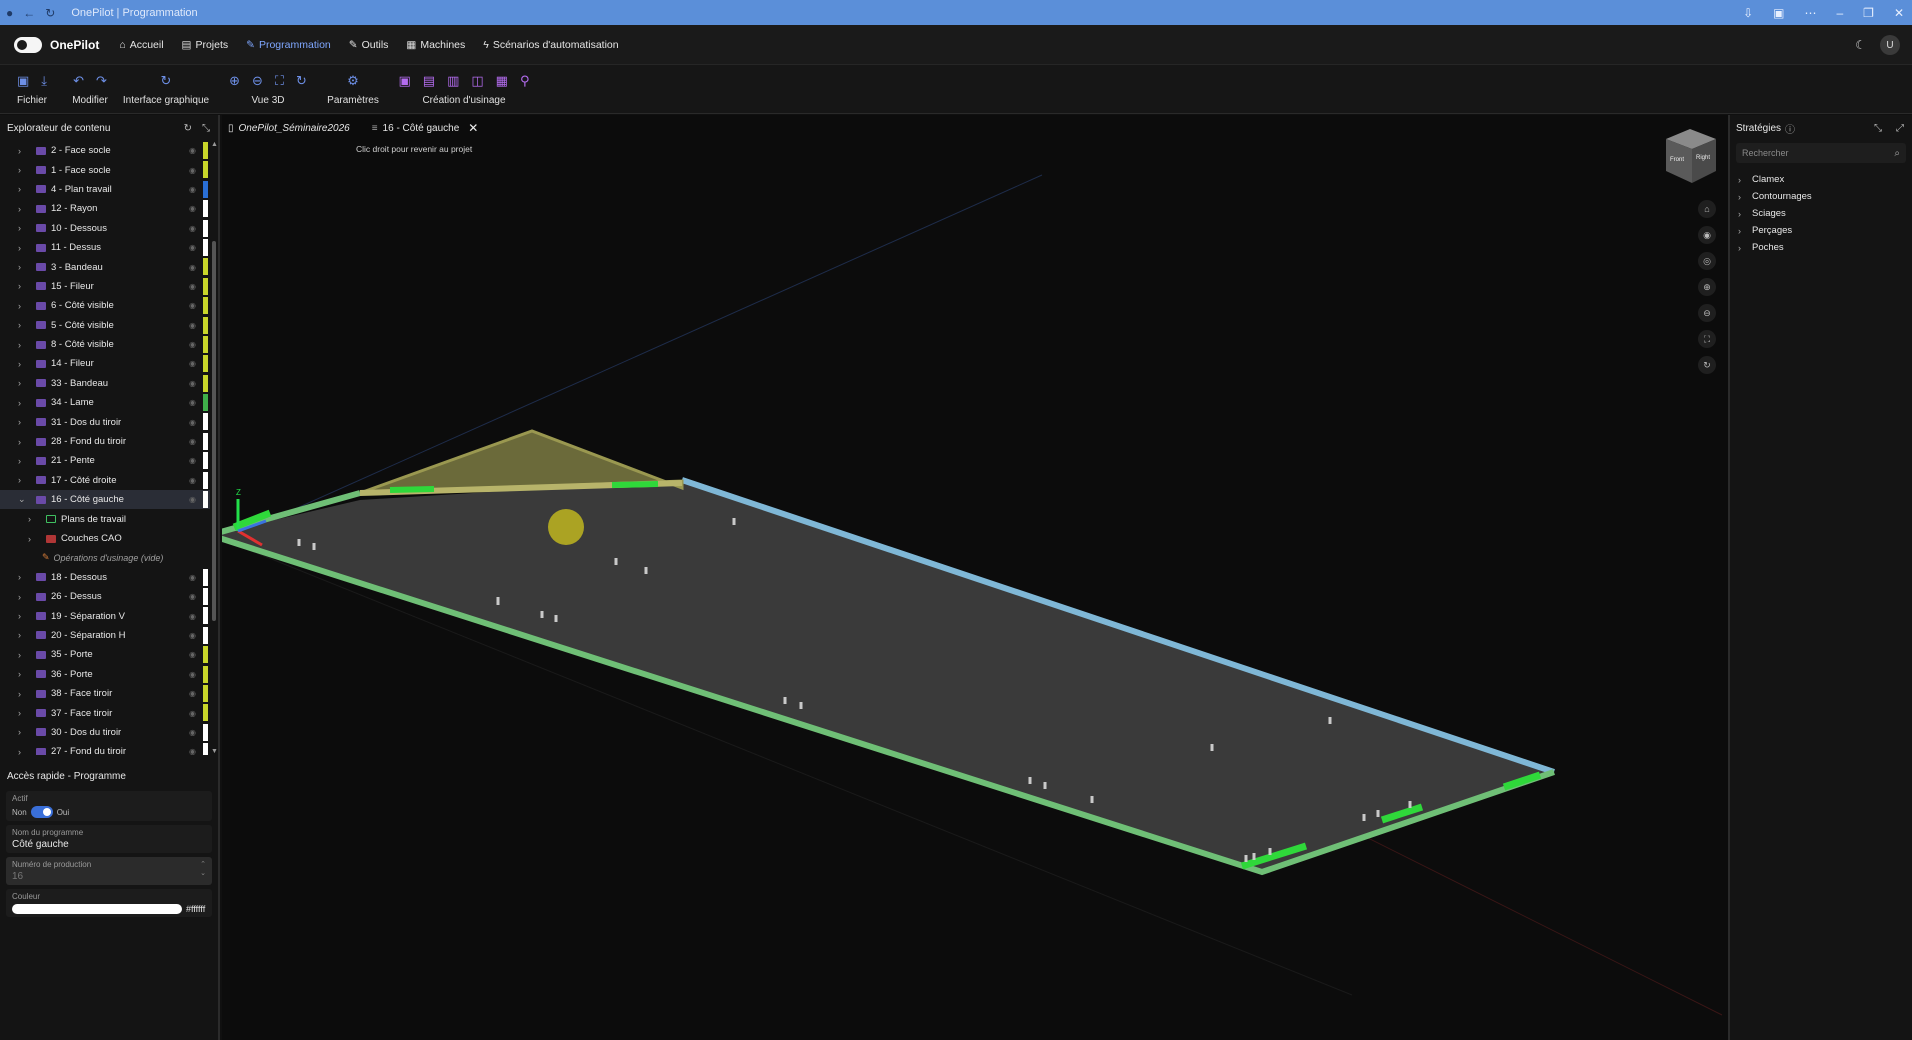 The height and width of the screenshot is (1040, 1912). Describe the element at coordinates (1890, 45) in the screenshot. I see `avatar: U` at that location.